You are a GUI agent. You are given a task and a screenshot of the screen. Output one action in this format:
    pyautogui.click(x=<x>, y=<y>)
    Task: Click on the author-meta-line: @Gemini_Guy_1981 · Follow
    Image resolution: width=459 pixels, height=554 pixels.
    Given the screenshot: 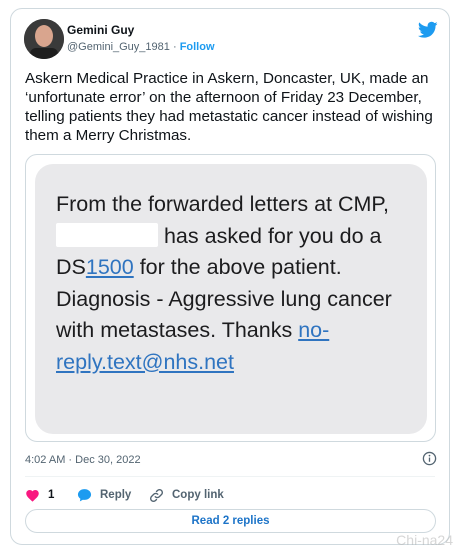 What is the action you would take?
    pyautogui.click(x=141, y=47)
    